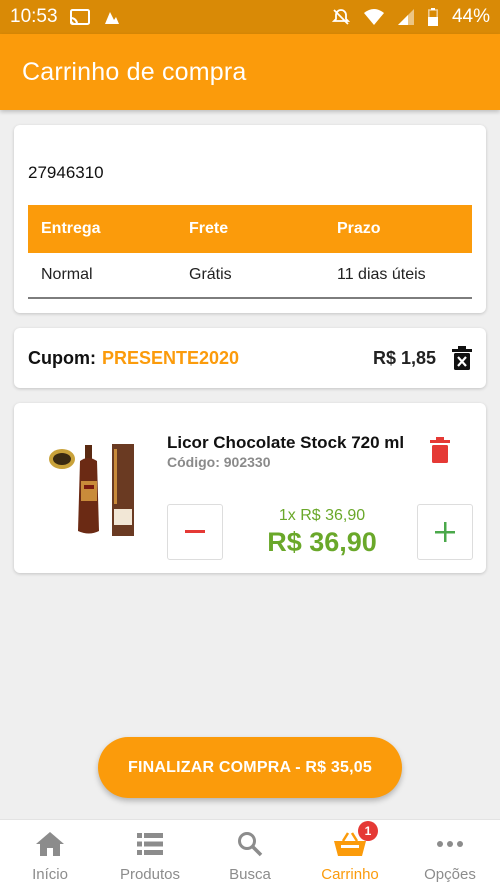 This screenshot has height=889, width=500. I want to click on nav-item-busca: Busca, so click(250, 854).